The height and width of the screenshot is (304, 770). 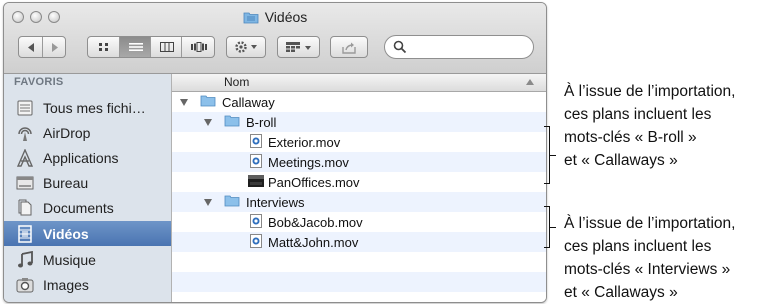 I want to click on list-row-panoffices-mov: PanOffices.mov, so click(x=359, y=182).